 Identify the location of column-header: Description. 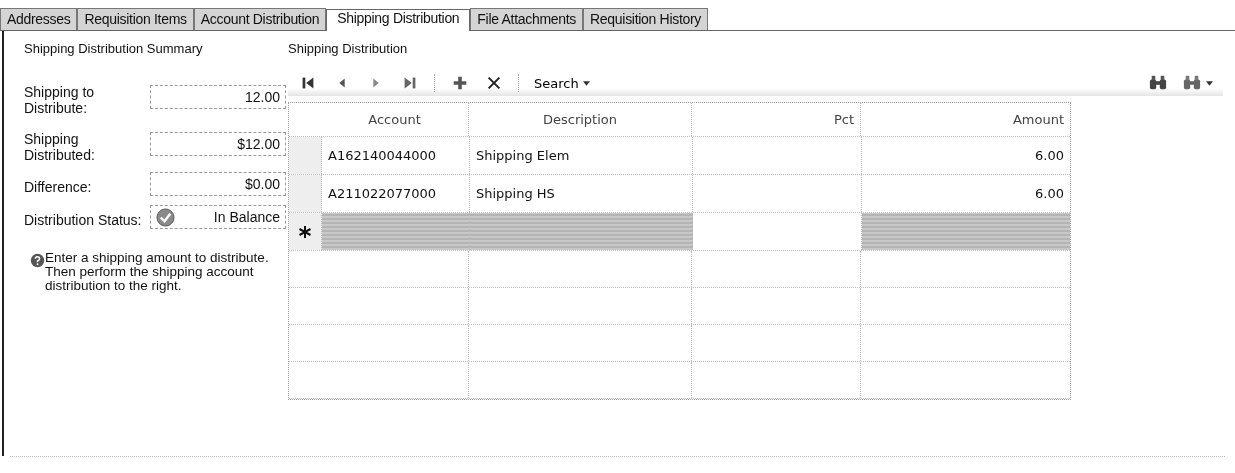
(580, 119).